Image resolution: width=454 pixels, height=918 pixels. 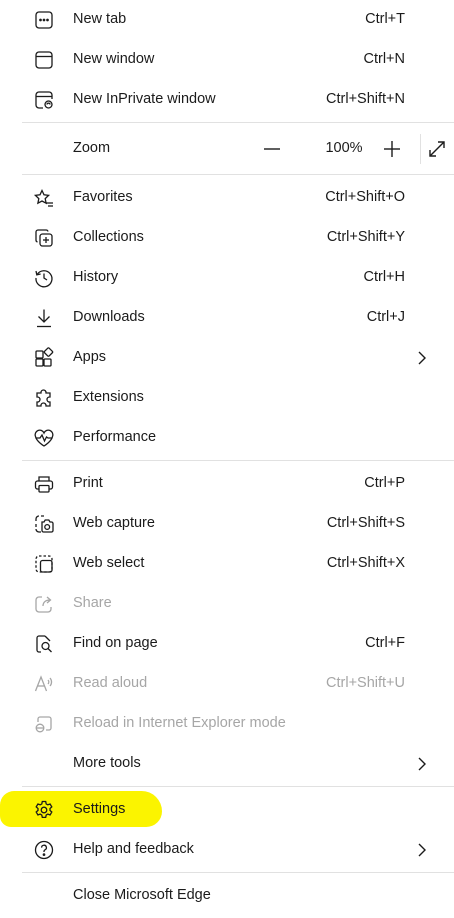 I want to click on menu-item-more-tools: More tools, so click(x=231, y=764).